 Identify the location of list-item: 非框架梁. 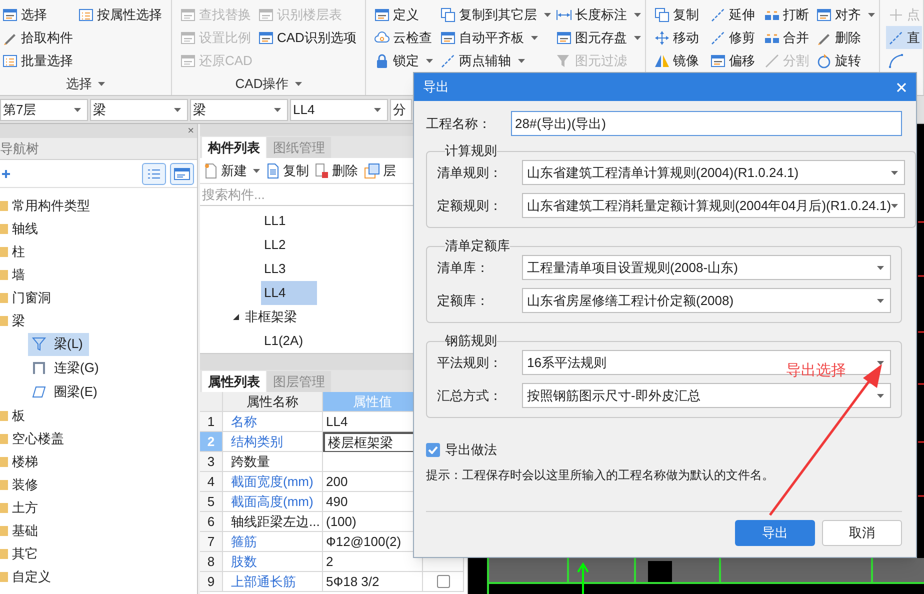
(265, 317).